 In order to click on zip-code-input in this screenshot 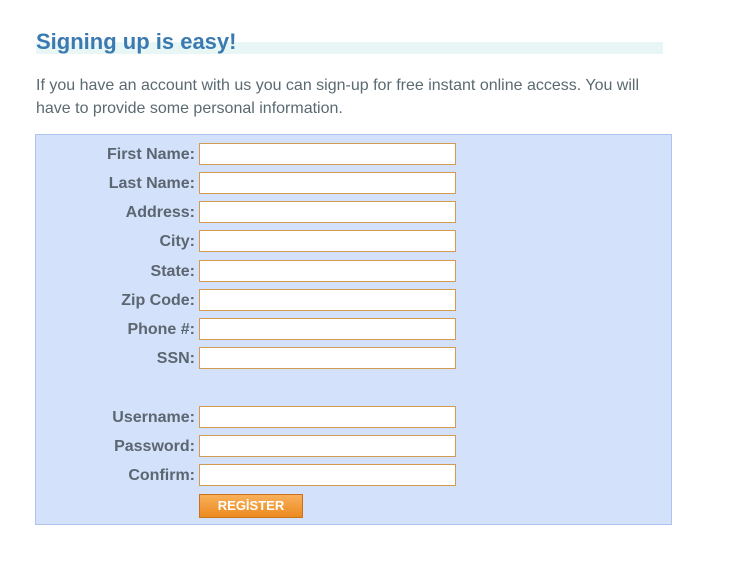, I will do `click(327, 300)`.